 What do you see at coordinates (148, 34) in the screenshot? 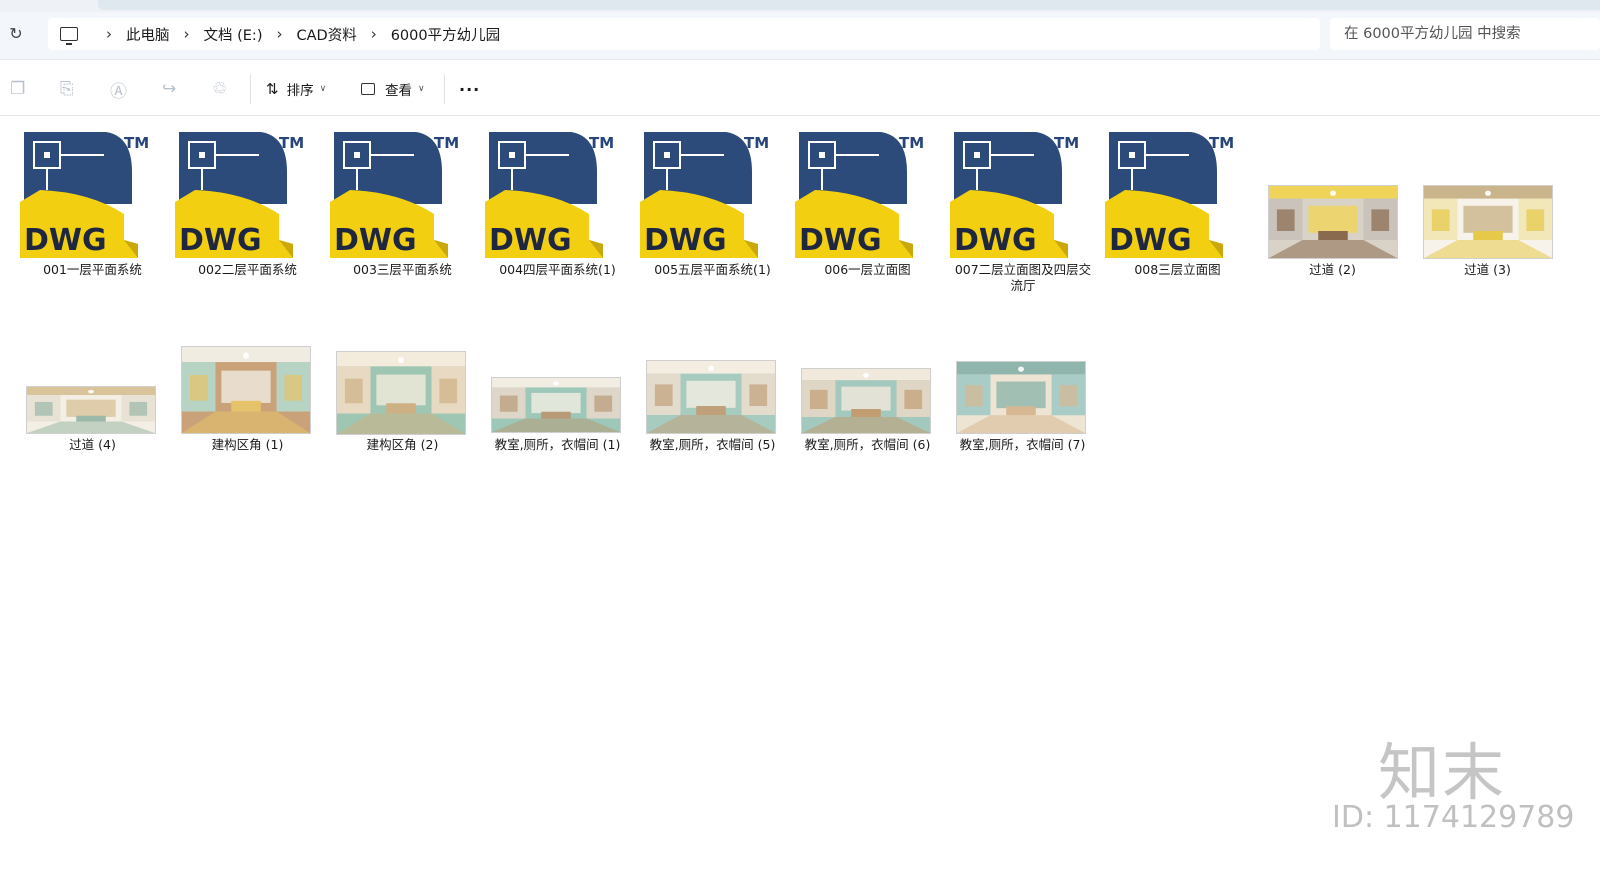
I see `breadcrumb-item: 此电脑` at bounding box center [148, 34].